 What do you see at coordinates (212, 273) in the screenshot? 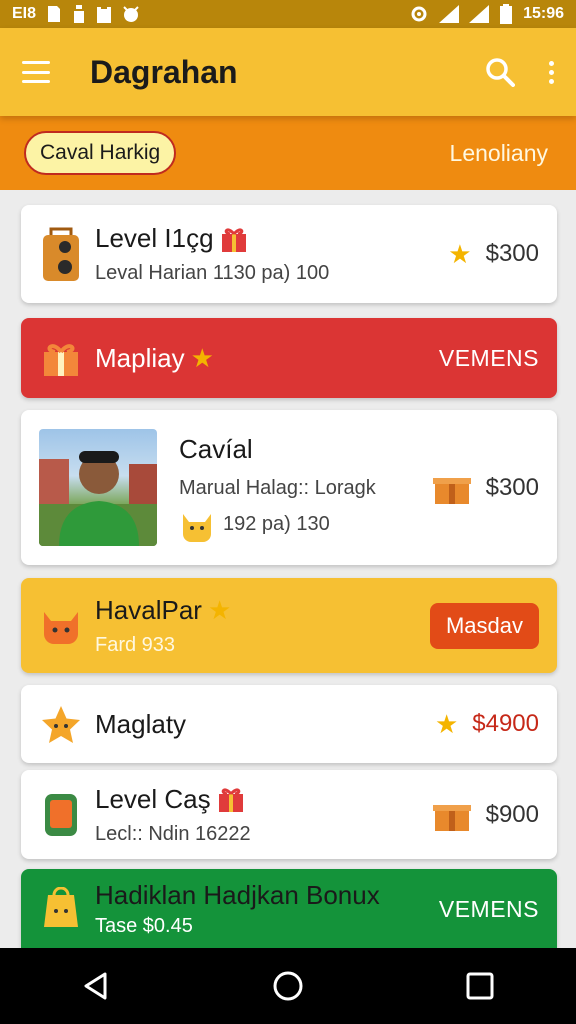
I see `list-item-subtitle: Leval Harian 1130 pa) 100` at bounding box center [212, 273].